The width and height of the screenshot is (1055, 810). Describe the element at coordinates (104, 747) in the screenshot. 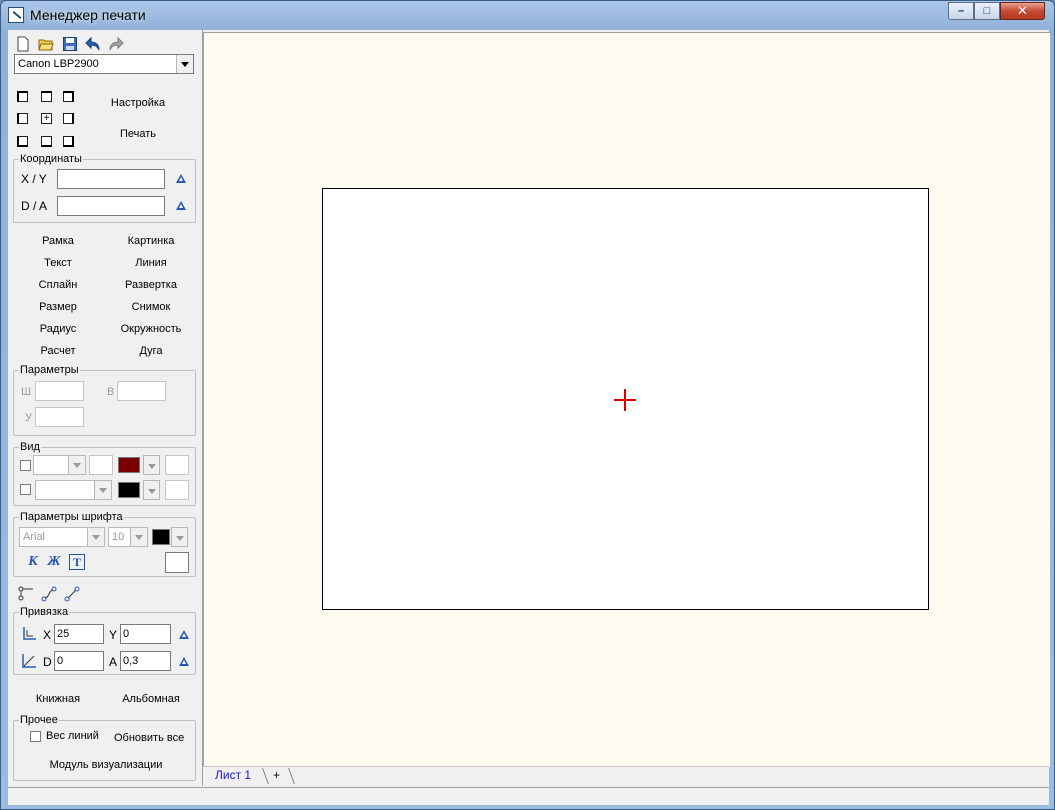

I see `other-group: Прочее` at that location.